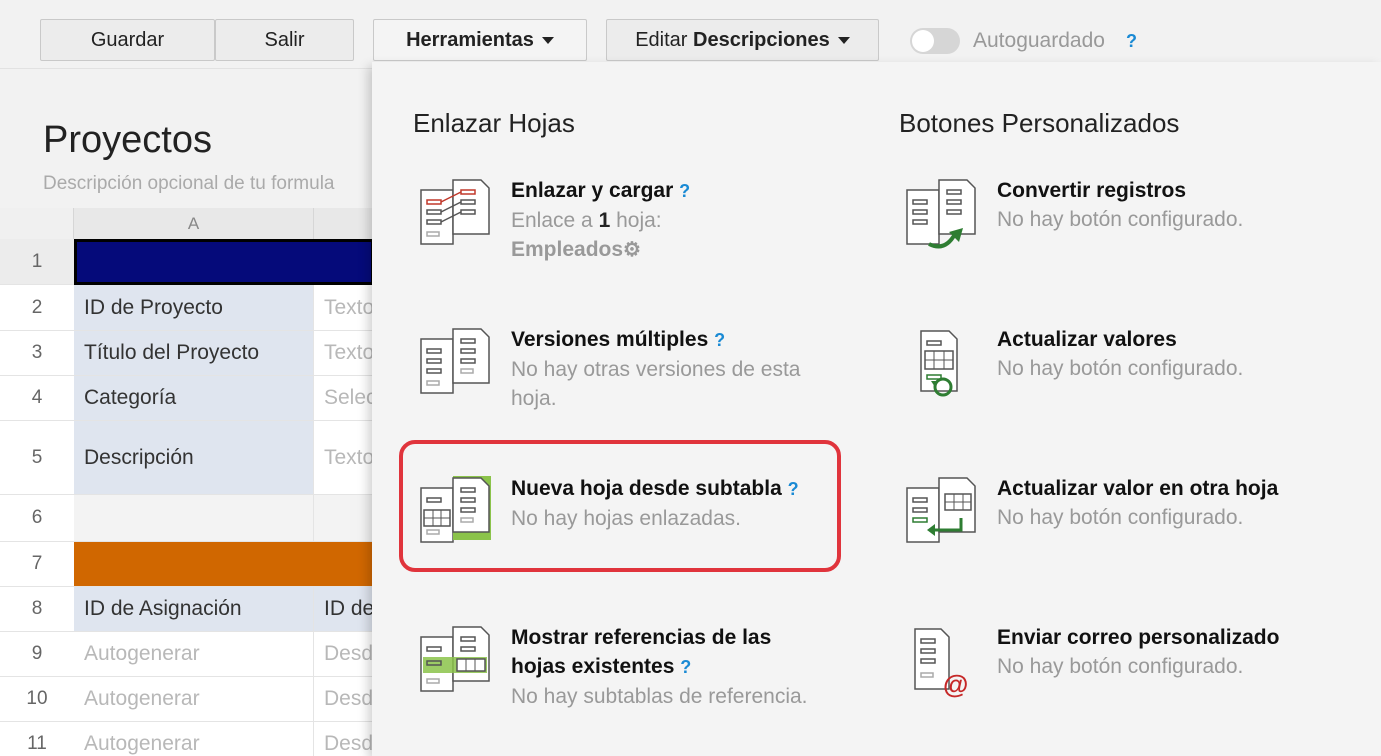 Image resolution: width=1381 pixels, height=756 pixels. What do you see at coordinates (37, 609) in the screenshot?
I see `row-number: 8` at bounding box center [37, 609].